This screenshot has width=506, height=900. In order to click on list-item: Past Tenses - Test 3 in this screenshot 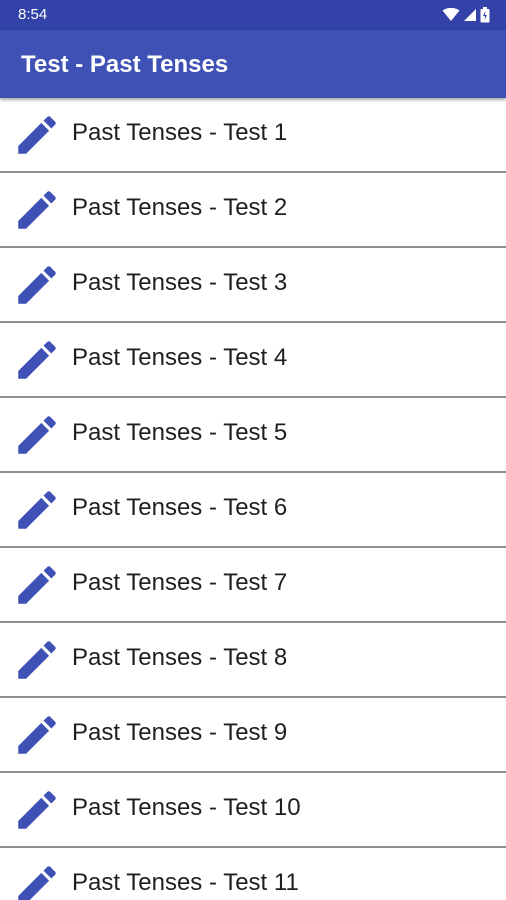, I will do `click(253, 285)`.